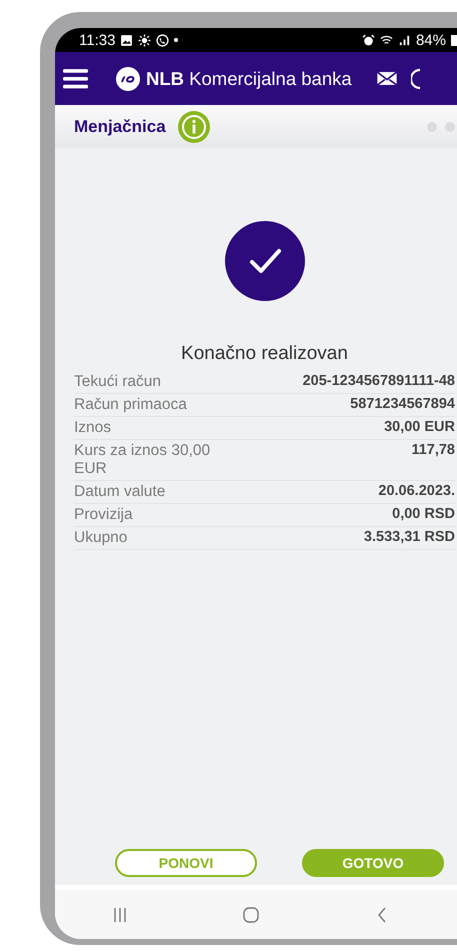 This screenshot has width=457, height=951. What do you see at coordinates (378, 381) in the screenshot?
I see `detail-value: 205-1234567891111-48` at bounding box center [378, 381].